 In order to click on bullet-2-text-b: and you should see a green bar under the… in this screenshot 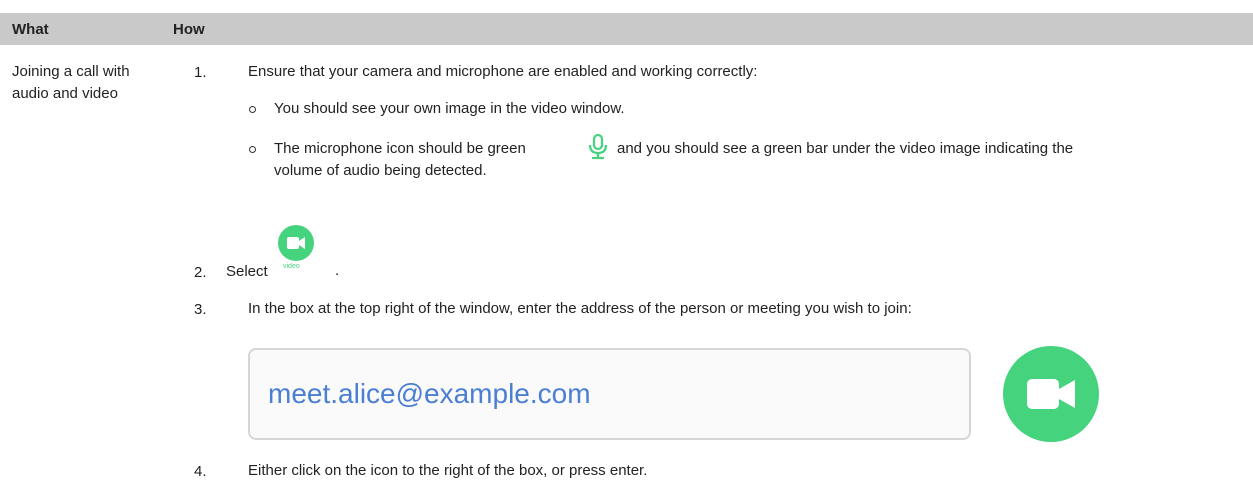, I will do `click(845, 148)`.